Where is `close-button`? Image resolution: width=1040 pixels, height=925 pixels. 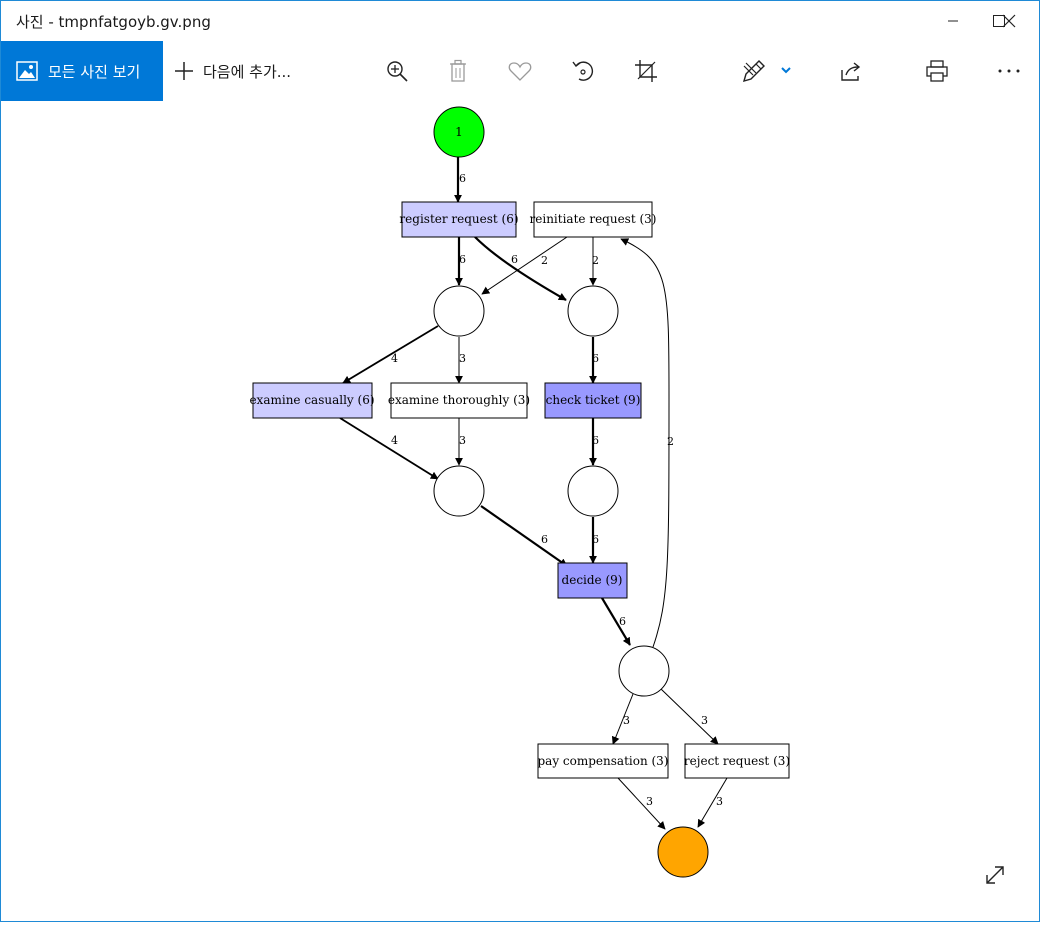
close-button is located at coordinates (1009, 21).